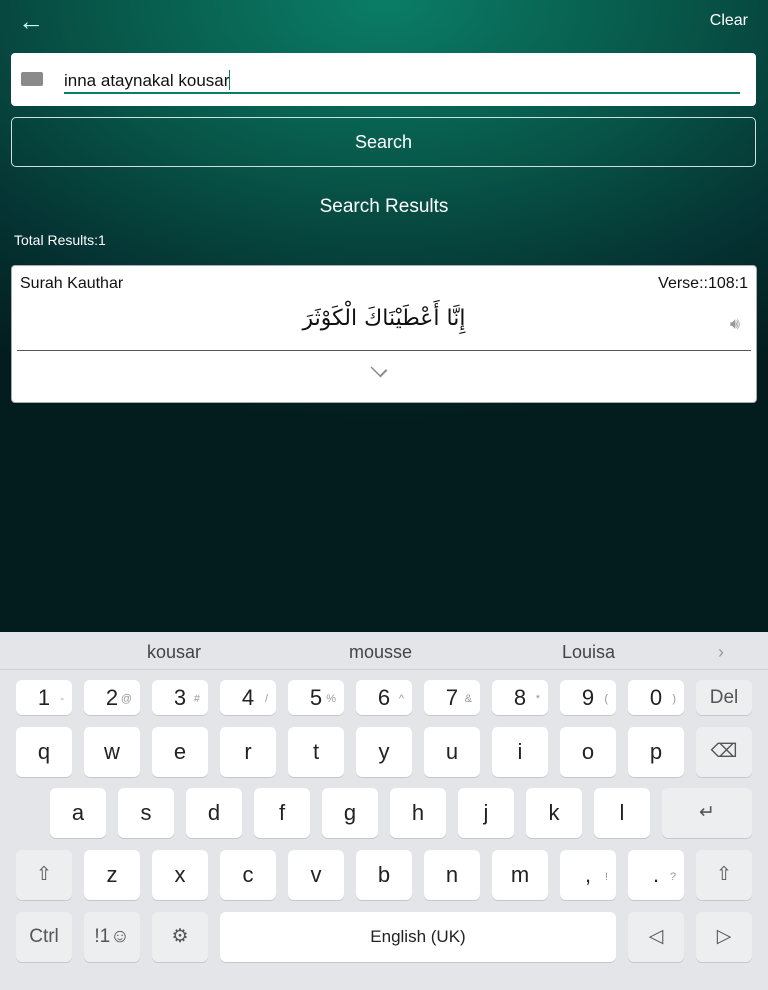 This screenshot has width=768, height=990. I want to click on suggestion-2: mousse, so click(380, 652).